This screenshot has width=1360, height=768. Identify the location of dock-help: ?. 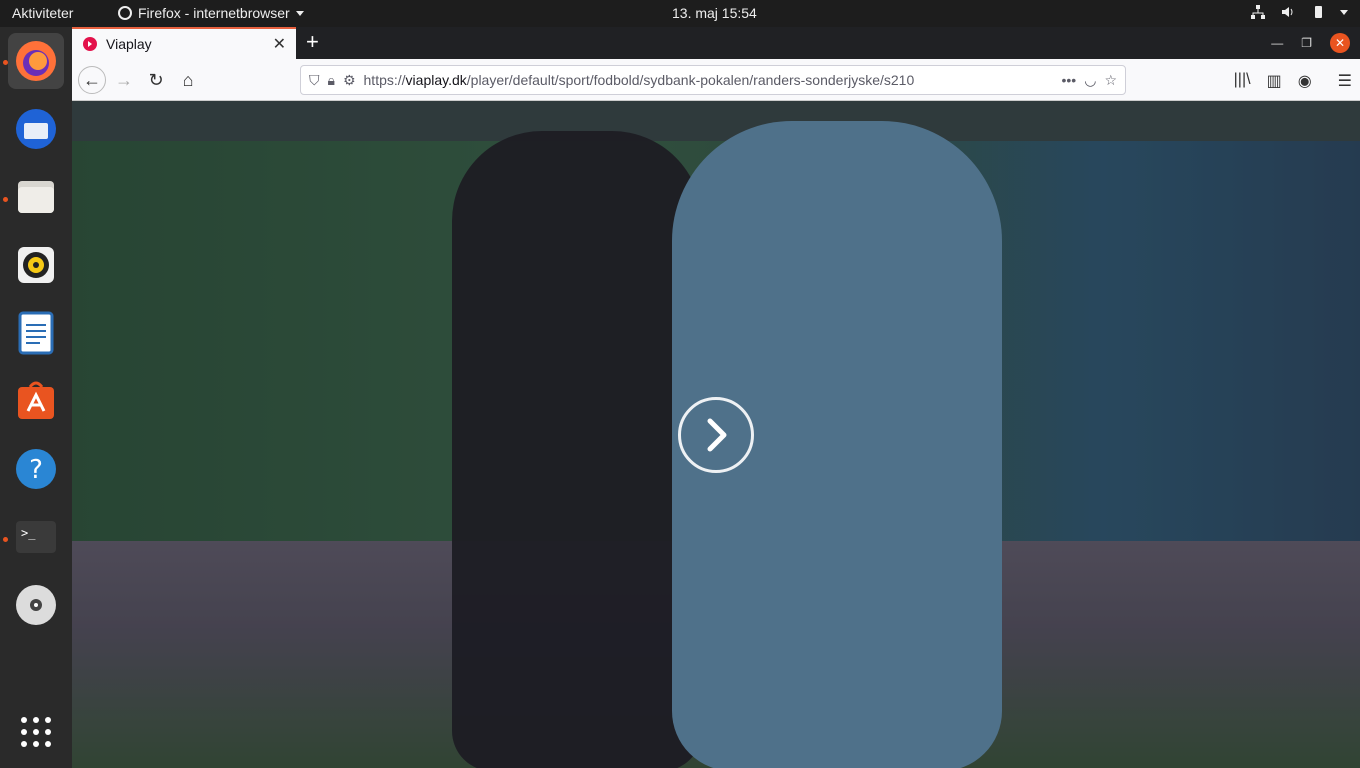
(36, 469).